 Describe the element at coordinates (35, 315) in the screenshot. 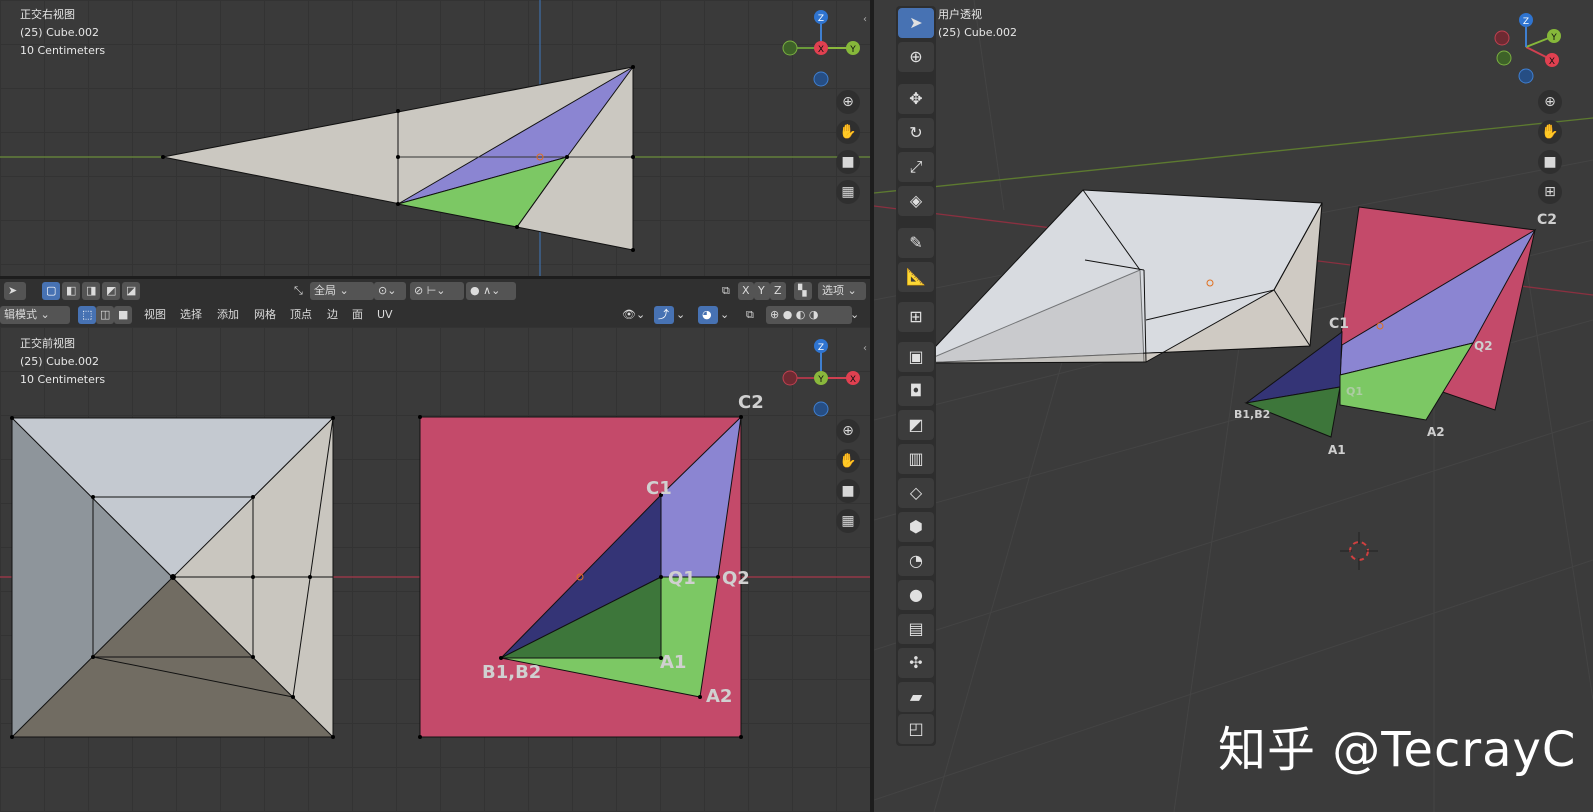

I see `mode-dropdown: 辑模式 ⌄` at that location.